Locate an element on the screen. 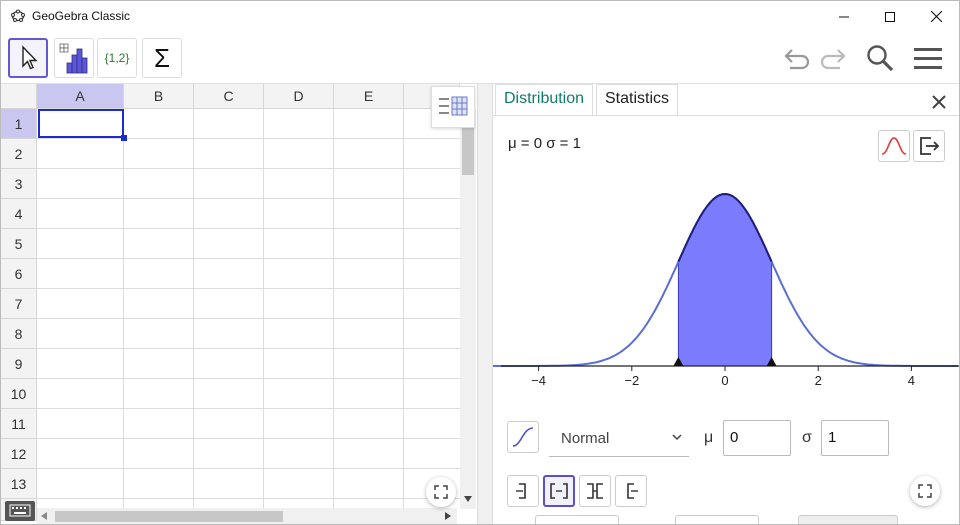 This screenshot has width=960, height=525. scroll-down-arrow-icon is located at coordinates (468, 499).